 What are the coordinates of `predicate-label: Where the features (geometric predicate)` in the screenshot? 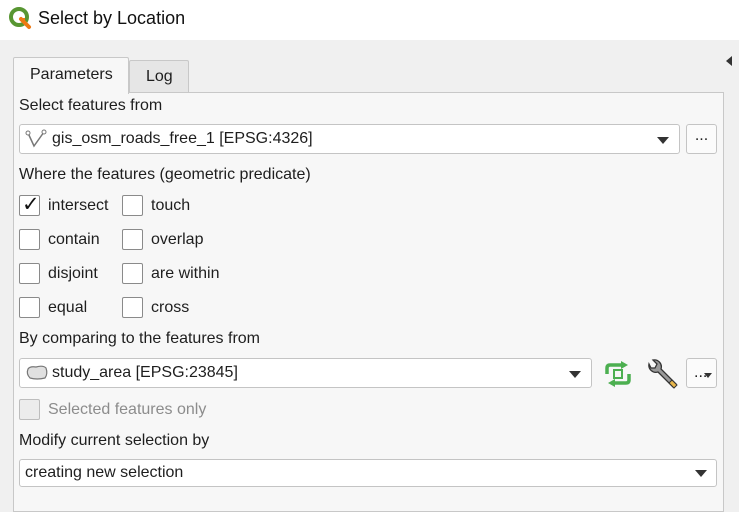 It's located at (165, 174).